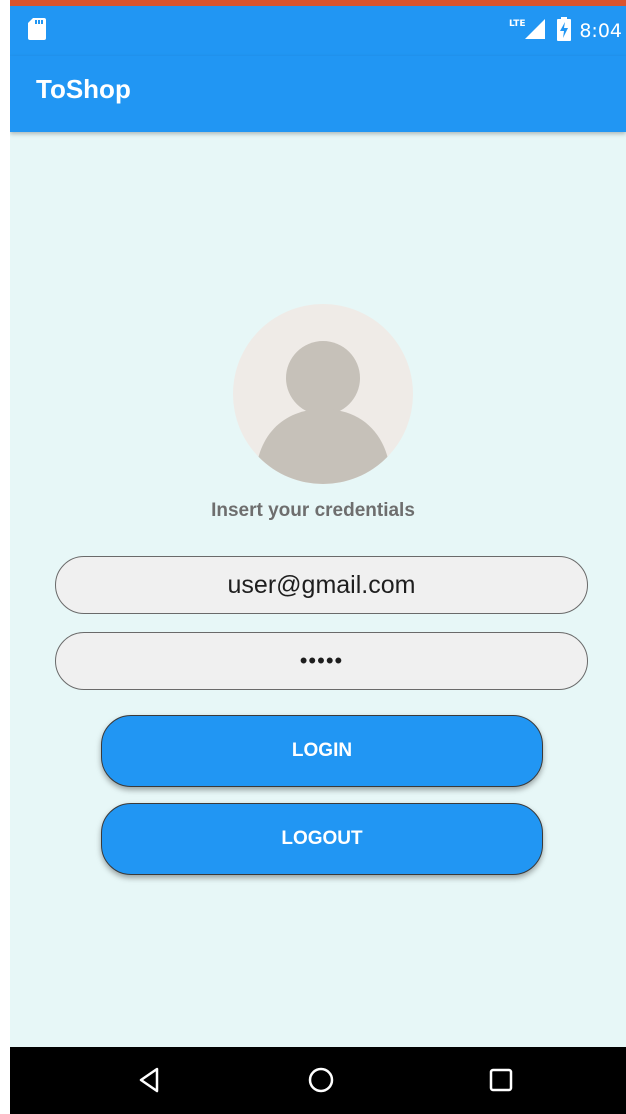  I want to click on status-icons: LTE 8:04, so click(565, 31).